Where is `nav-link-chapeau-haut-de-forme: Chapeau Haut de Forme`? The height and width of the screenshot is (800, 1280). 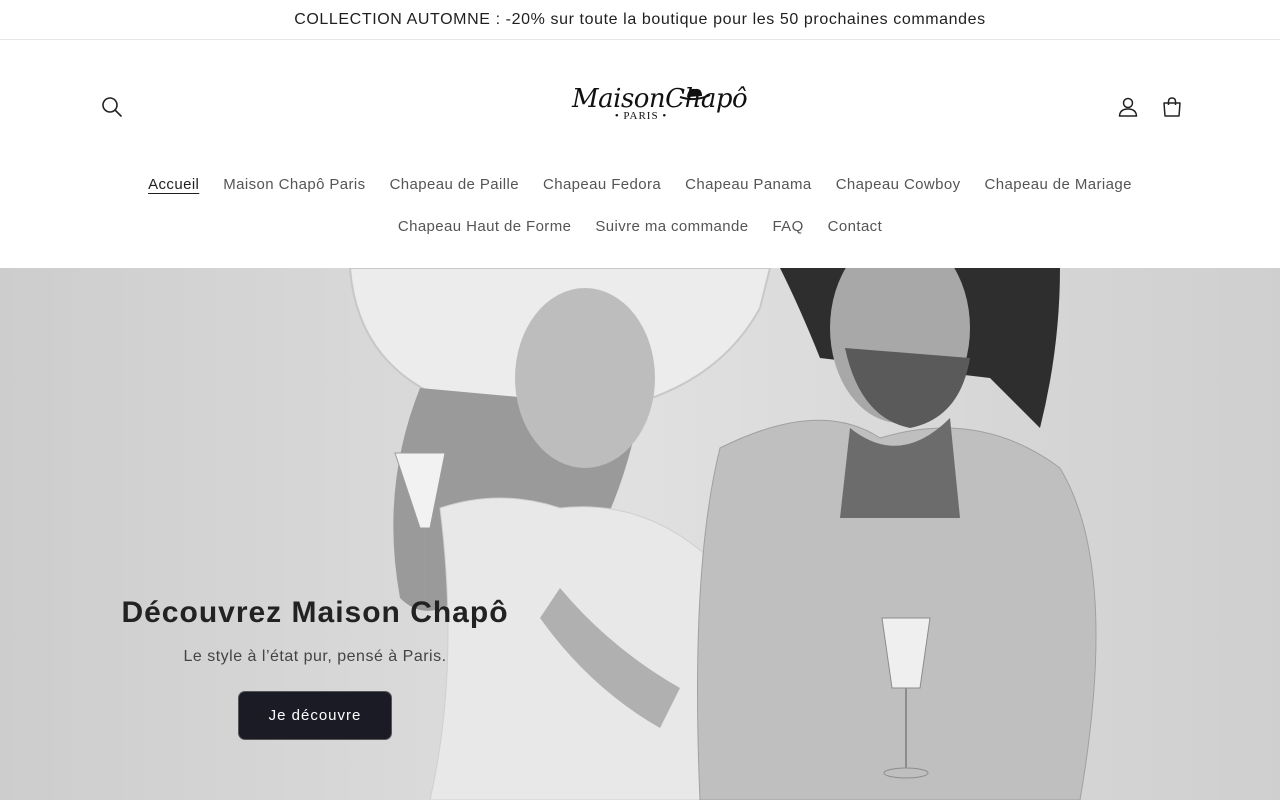
nav-link-chapeau-haut-de-forme: Chapeau Haut de Forme is located at coordinates (485, 226).